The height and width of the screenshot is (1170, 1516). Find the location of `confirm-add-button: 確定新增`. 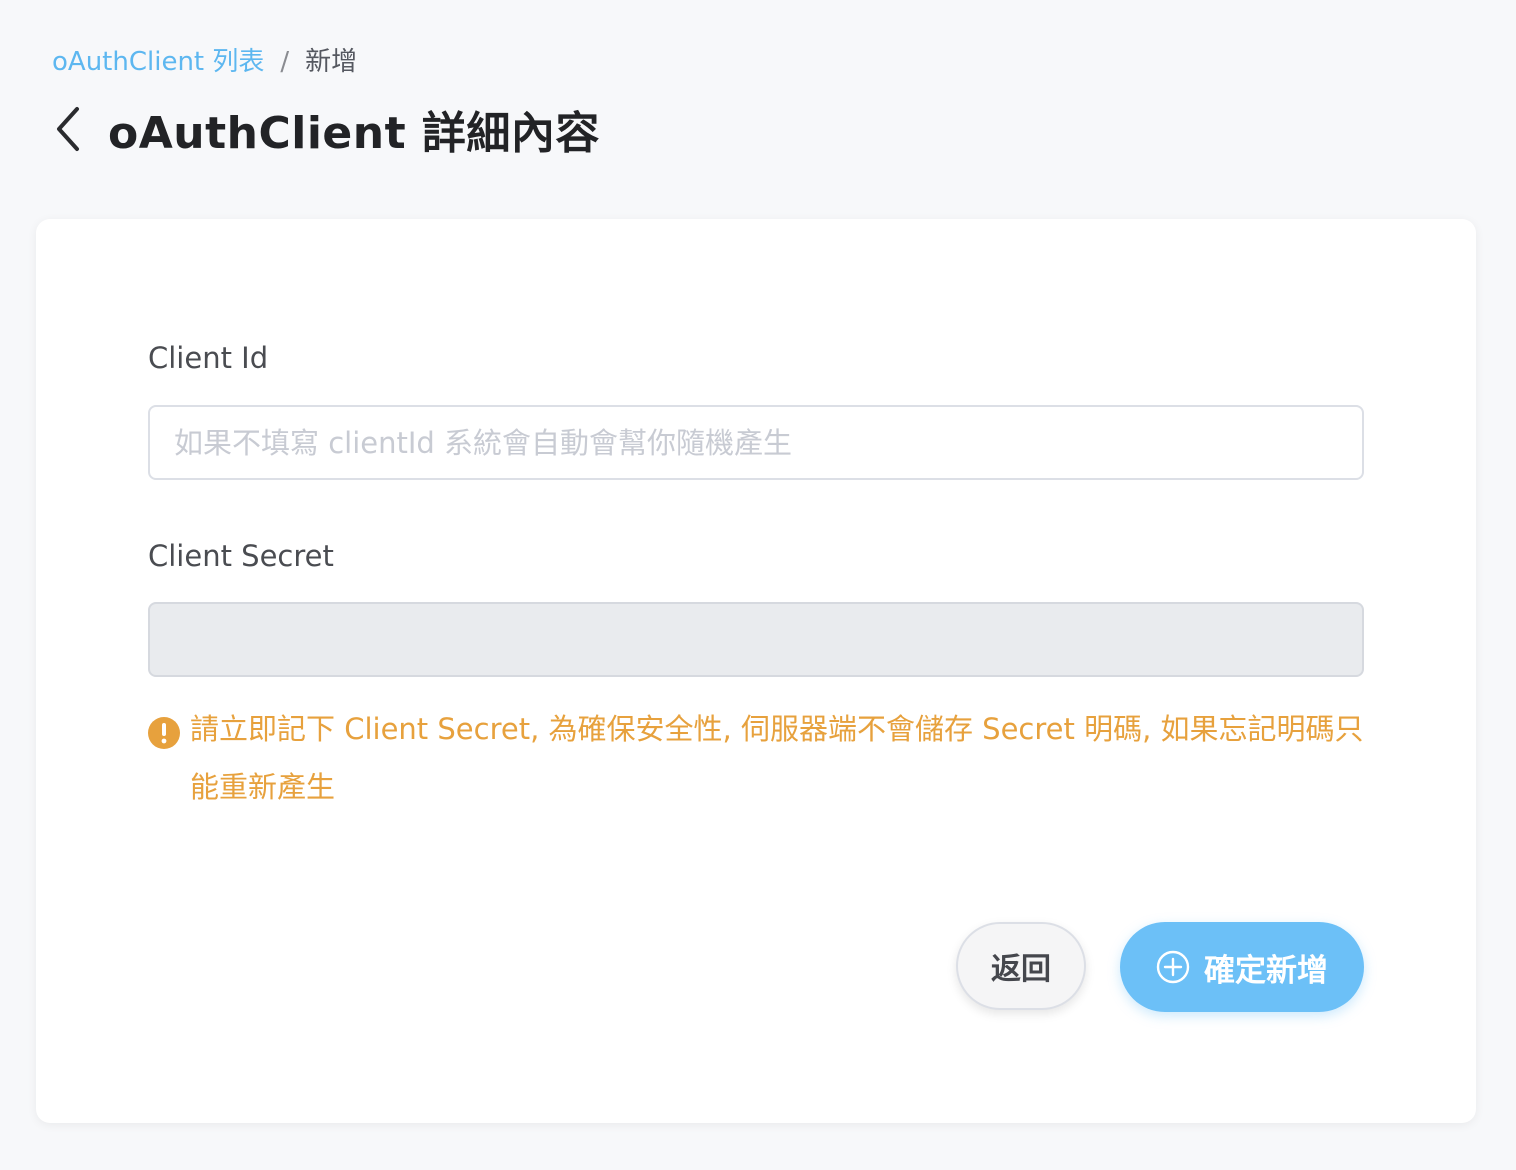

confirm-add-button: 確定新增 is located at coordinates (1242, 967).